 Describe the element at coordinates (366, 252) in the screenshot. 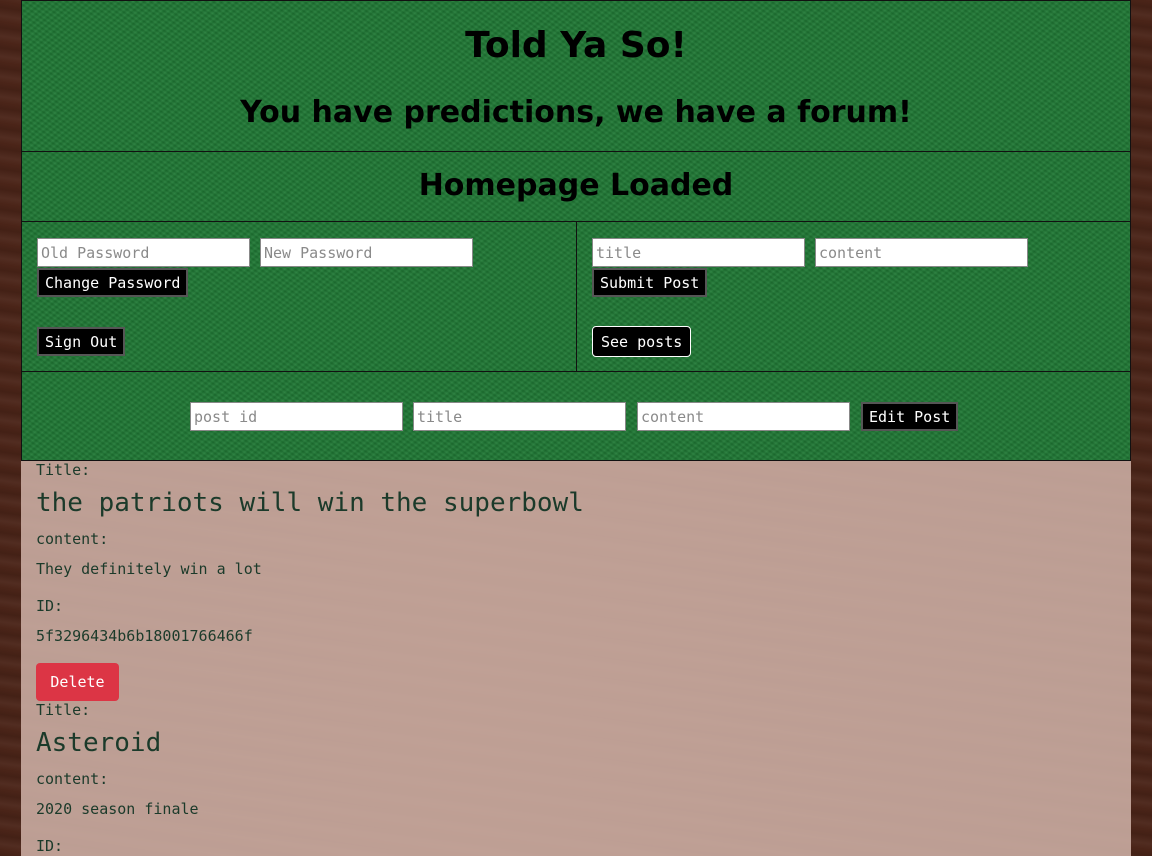

I see `new-password-input` at that location.